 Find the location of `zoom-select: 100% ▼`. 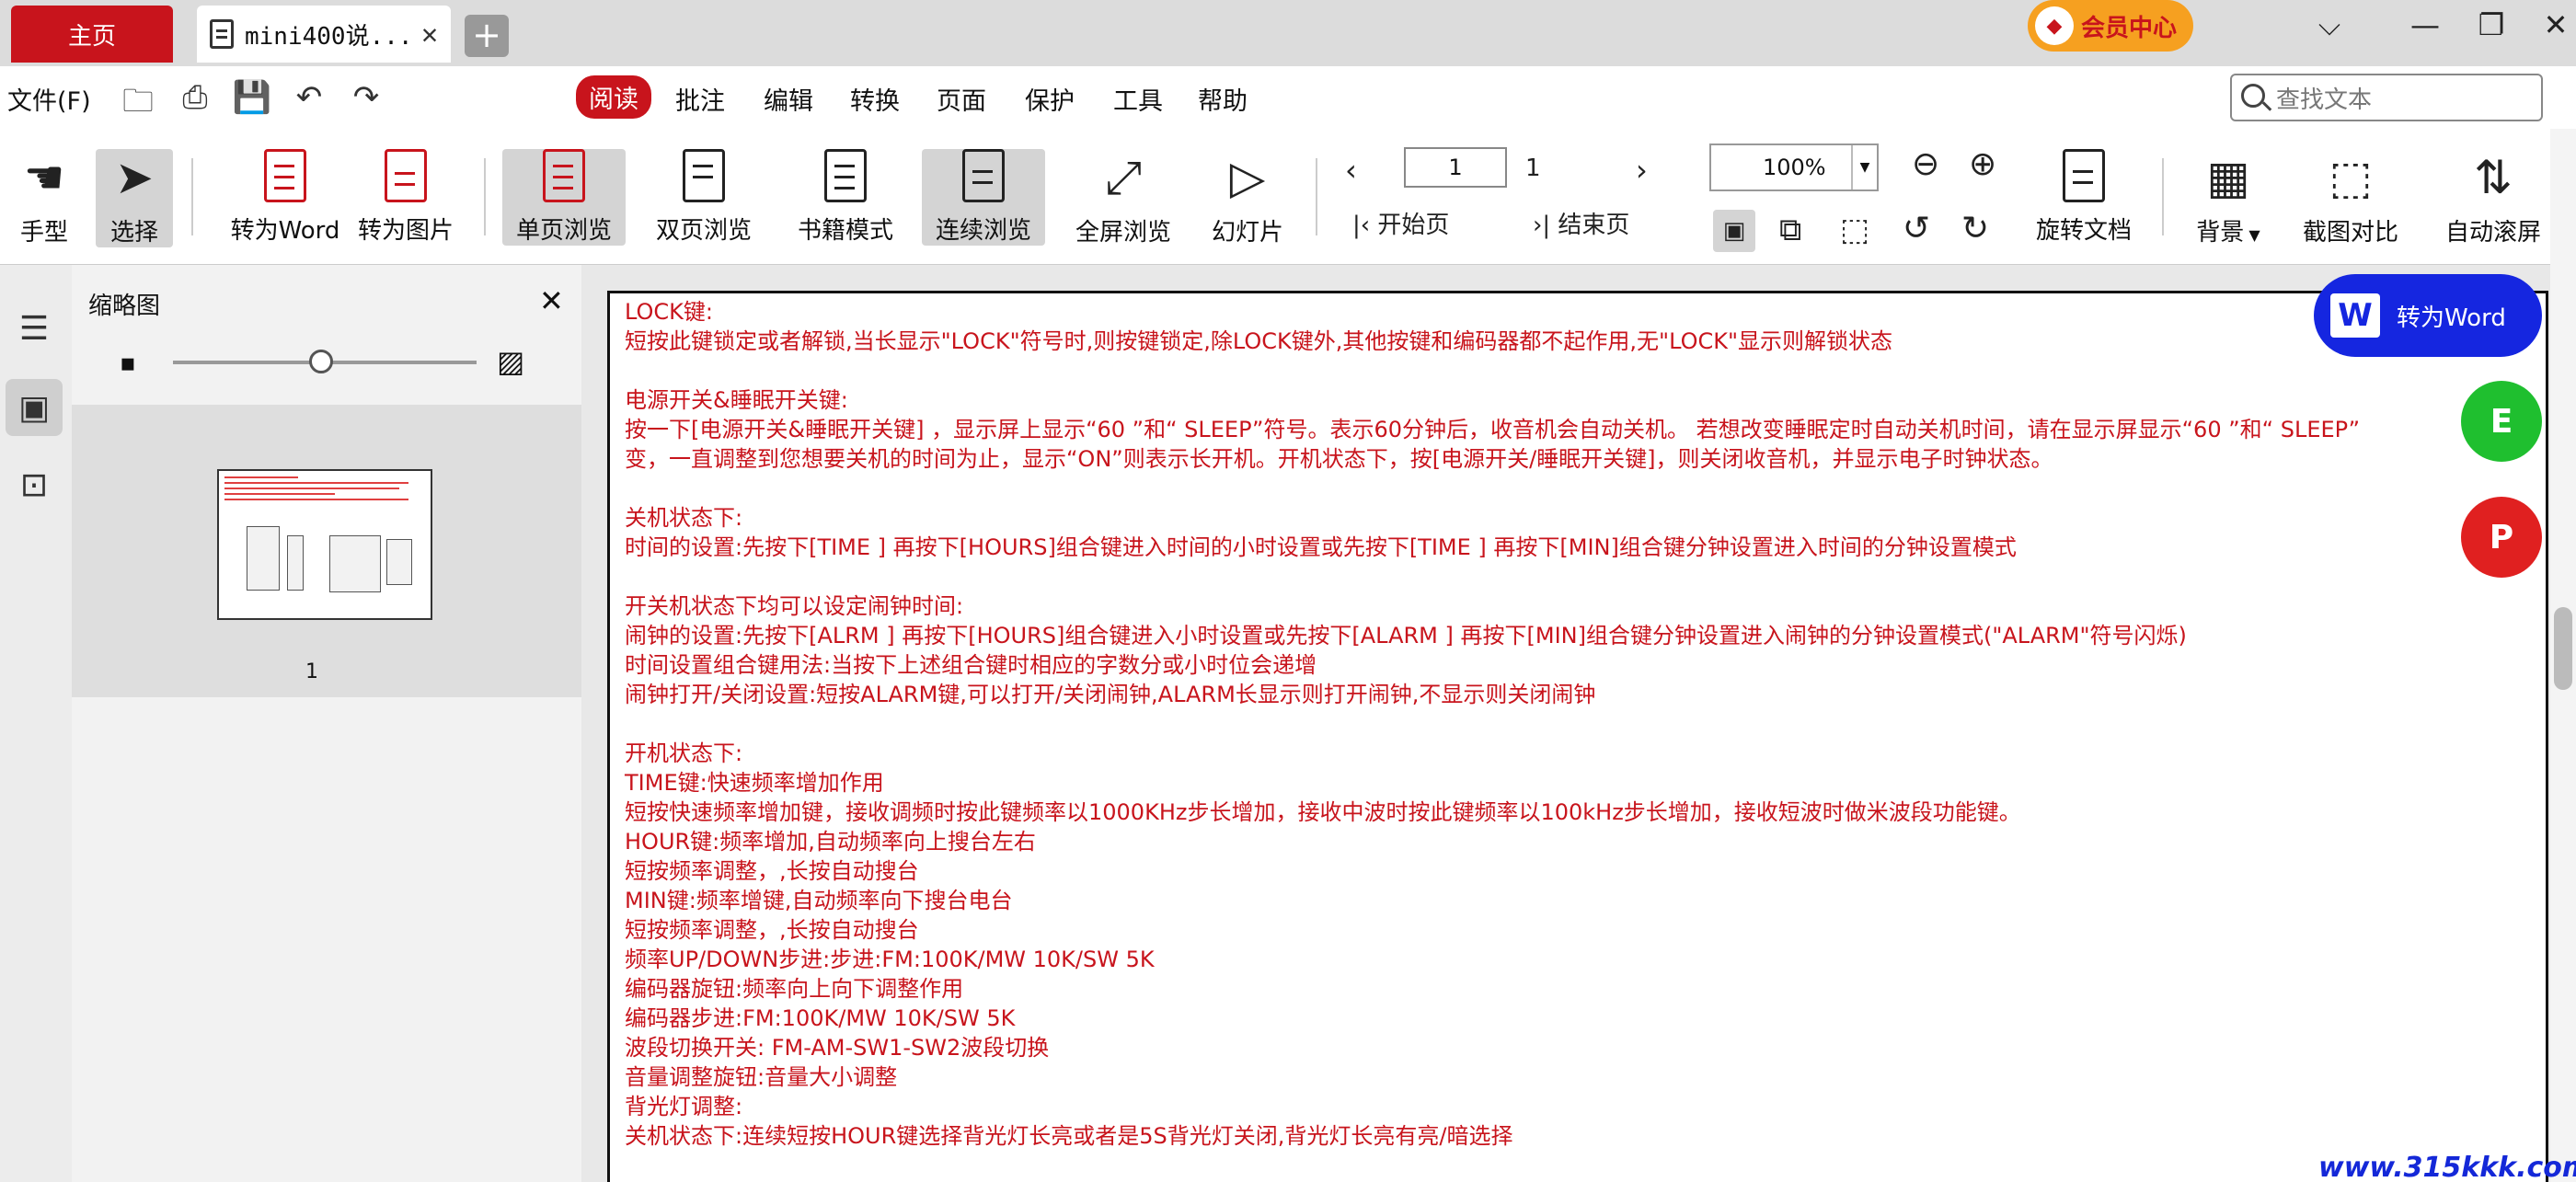

zoom-select: 100% ▼ is located at coordinates (1794, 167).